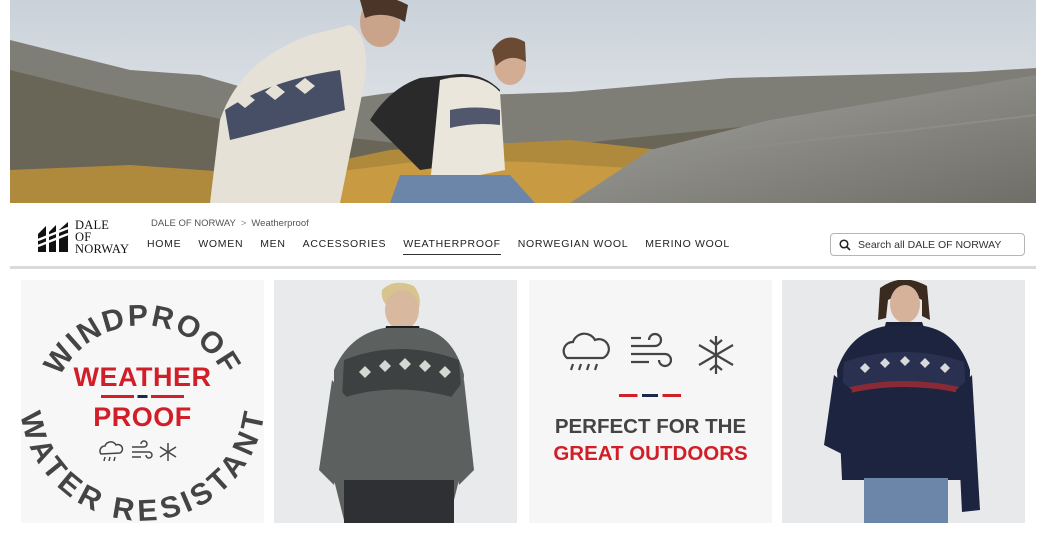 This screenshot has width=1050, height=548. What do you see at coordinates (193, 223) in the screenshot?
I see `breadcrumb-root: DALE OF NORWAY` at bounding box center [193, 223].